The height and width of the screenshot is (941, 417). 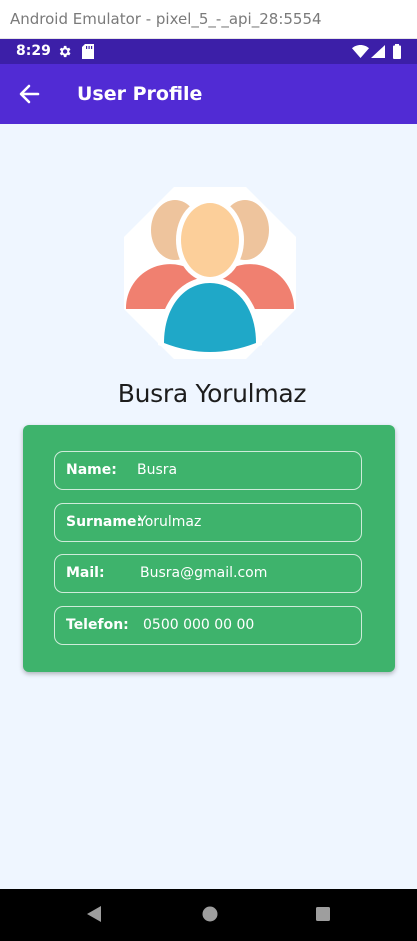 I want to click on home-circle-icon, so click(x=210, y=914).